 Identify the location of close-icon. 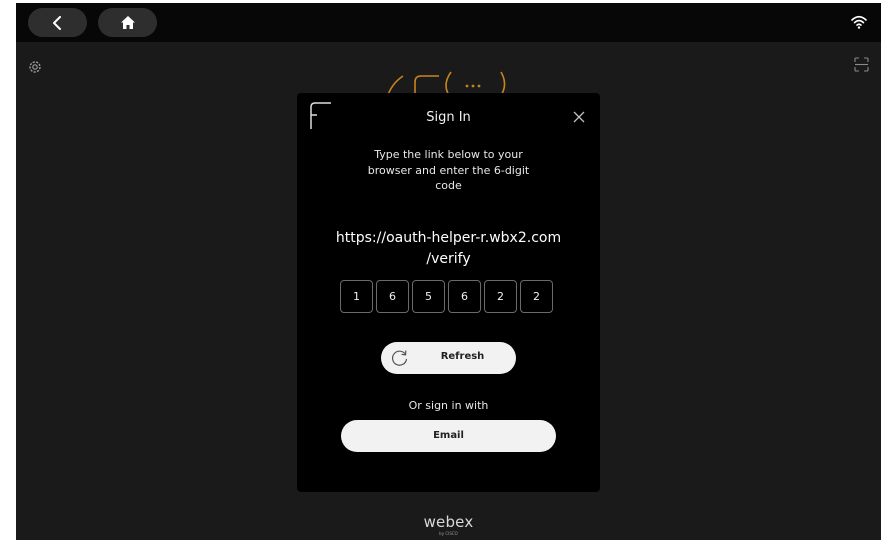
(579, 117).